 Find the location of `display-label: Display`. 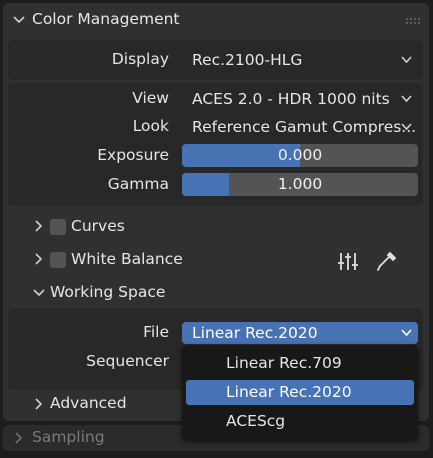

display-label: Display is located at coordinates (140, 59).